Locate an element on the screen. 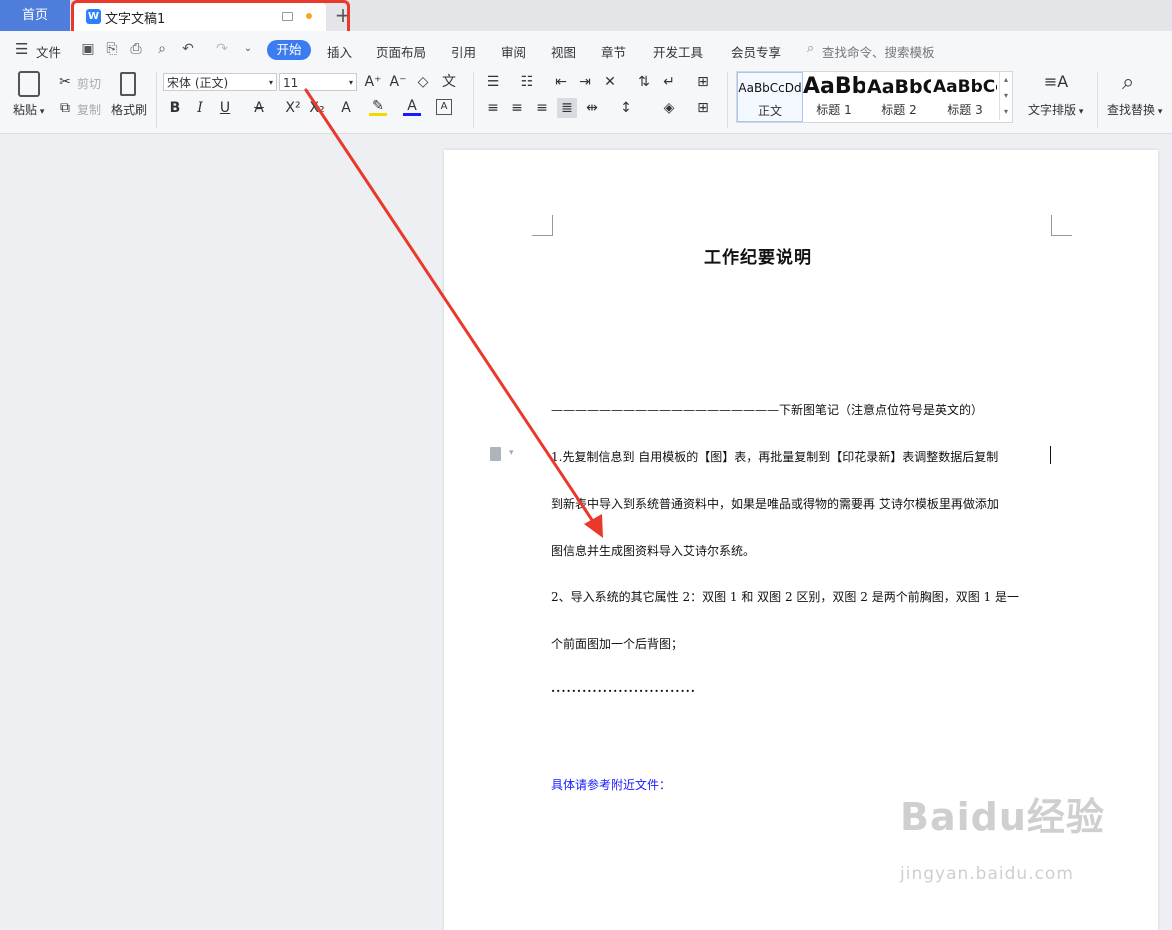 This screenshot has height=930, width=1172. annotation-arrow is located at coordinates (453, 313).